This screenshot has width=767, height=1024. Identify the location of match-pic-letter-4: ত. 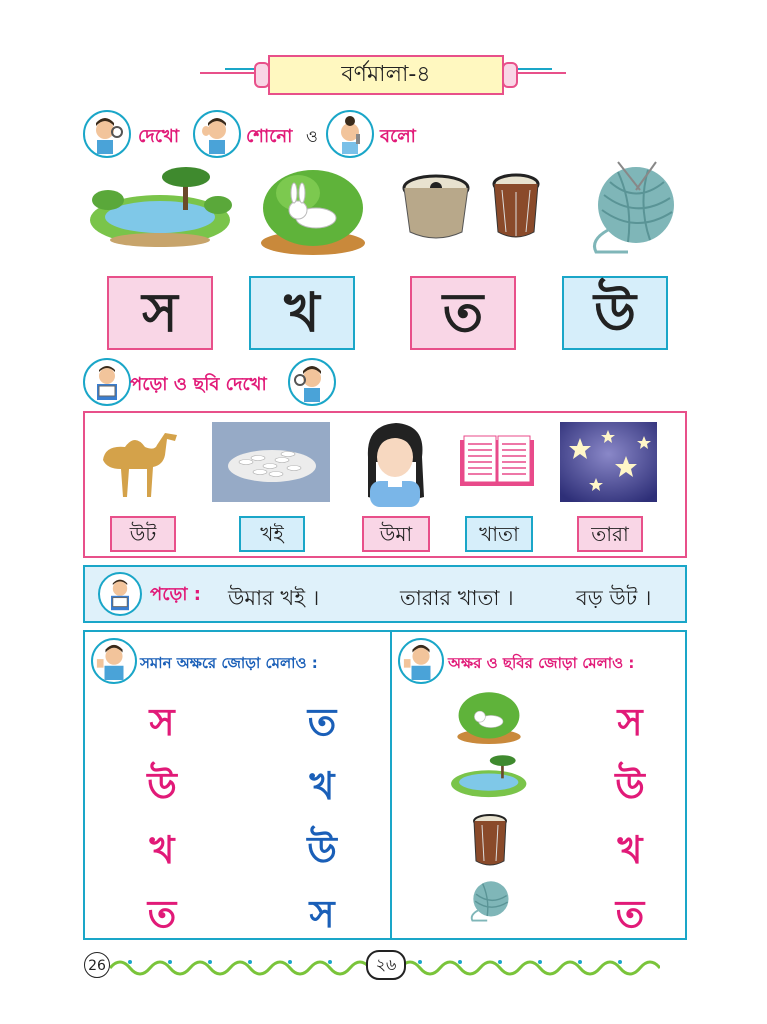
(630, 914).